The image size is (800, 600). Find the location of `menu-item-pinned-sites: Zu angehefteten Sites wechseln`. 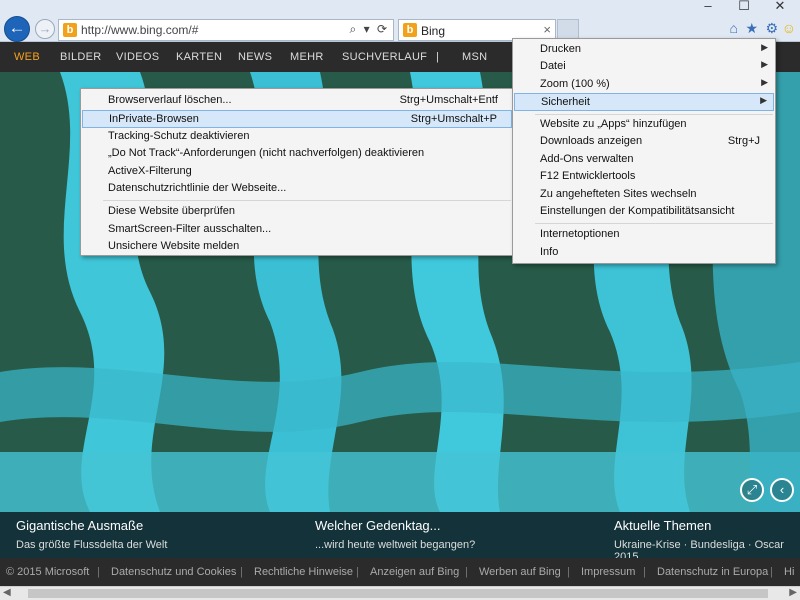

menu-item-pinned-sites: Zu angehefteten Sites wechseln is located at coordinates (644, 195).